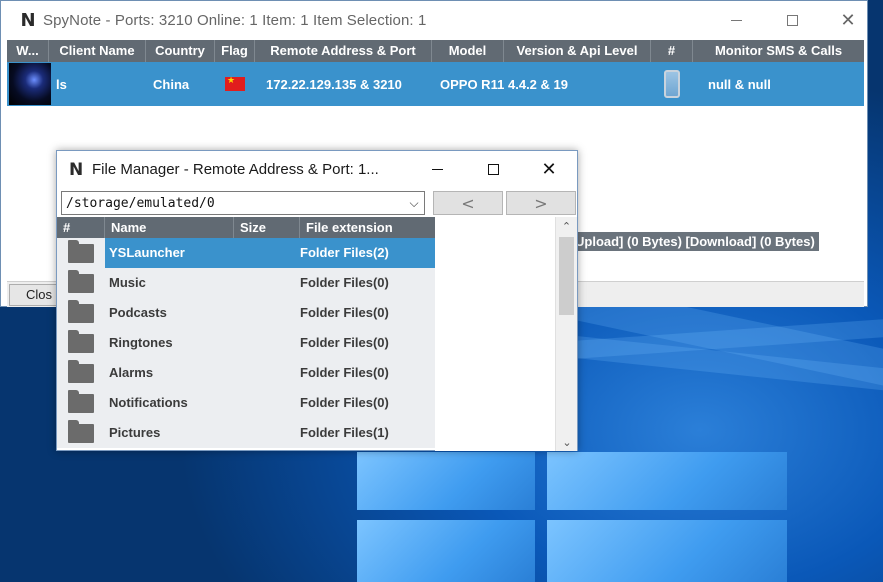  I want to click on scrollbar-thumb, so click(566, 276).